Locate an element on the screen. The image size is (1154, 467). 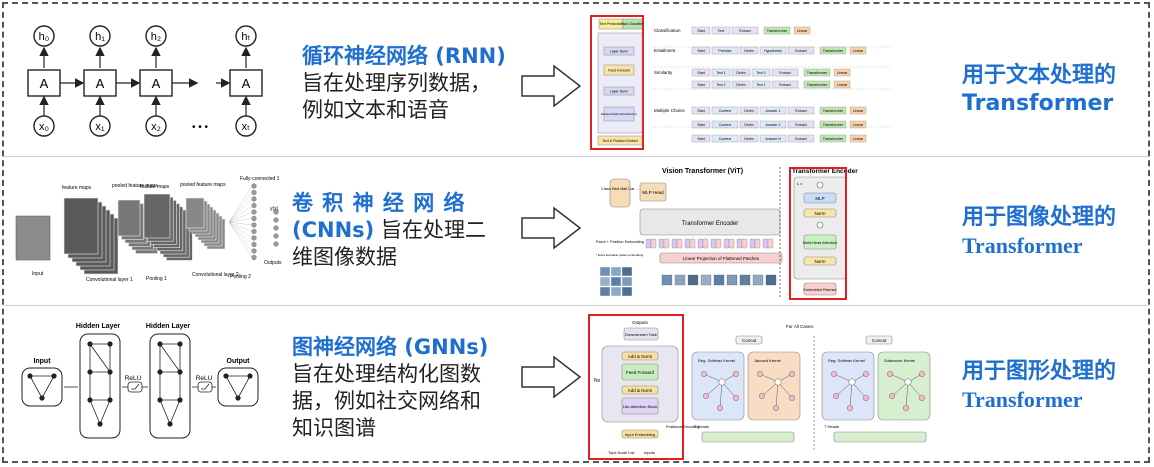
nlp-ln2: Layer Norm is located at coordinates (619, 92).